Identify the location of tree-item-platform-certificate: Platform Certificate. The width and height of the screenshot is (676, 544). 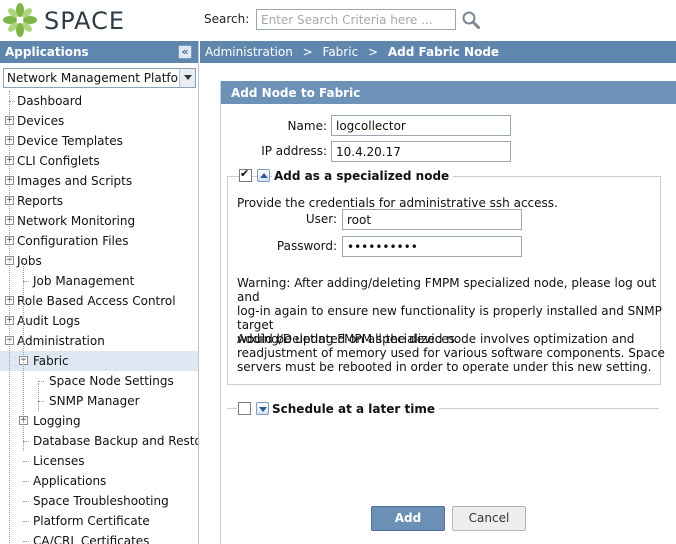
(99, 521).